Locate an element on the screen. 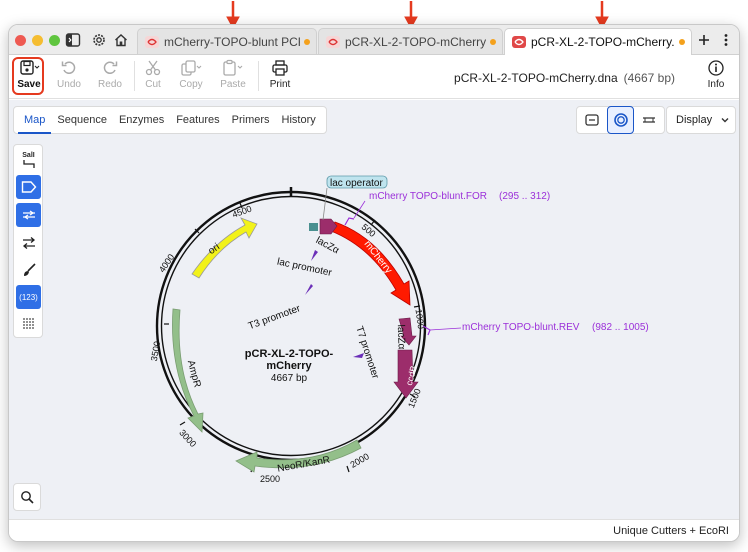  copy-icon is located at coordinates (191, 68).